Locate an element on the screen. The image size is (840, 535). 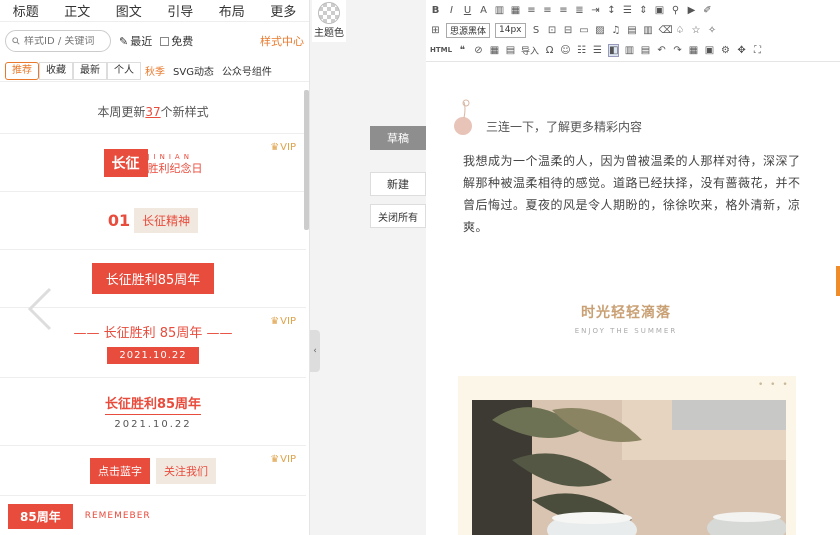
align-right-icon: ≡ is located at coordinates (563, 10).